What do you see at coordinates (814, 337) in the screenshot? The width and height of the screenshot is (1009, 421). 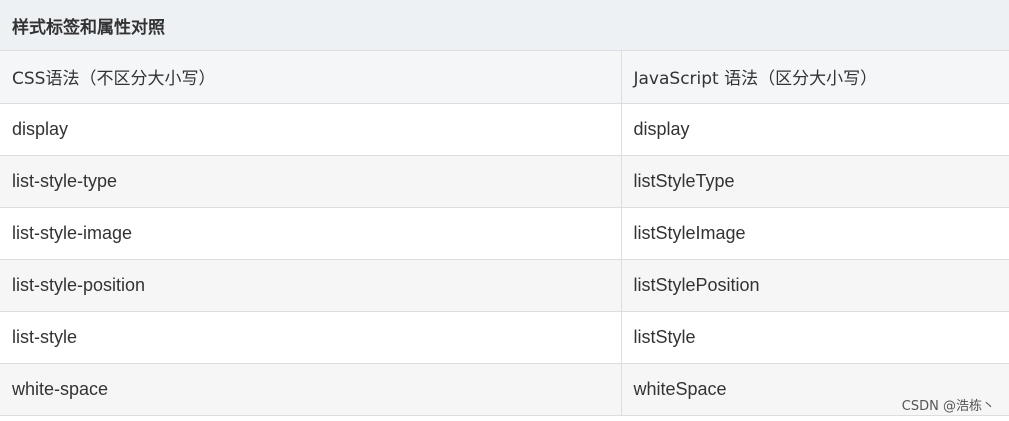 I see `js-property-cell: listStyle` at bounding box center [814, 337].